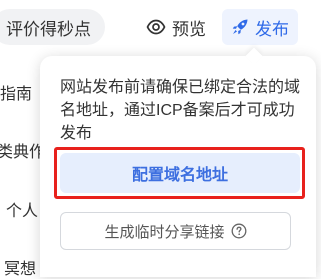 Image resolution: width=321 pixels, height=279 pixels. I want to click on generate-share-link-button: 生成临时分享链接, so click(175, 231).